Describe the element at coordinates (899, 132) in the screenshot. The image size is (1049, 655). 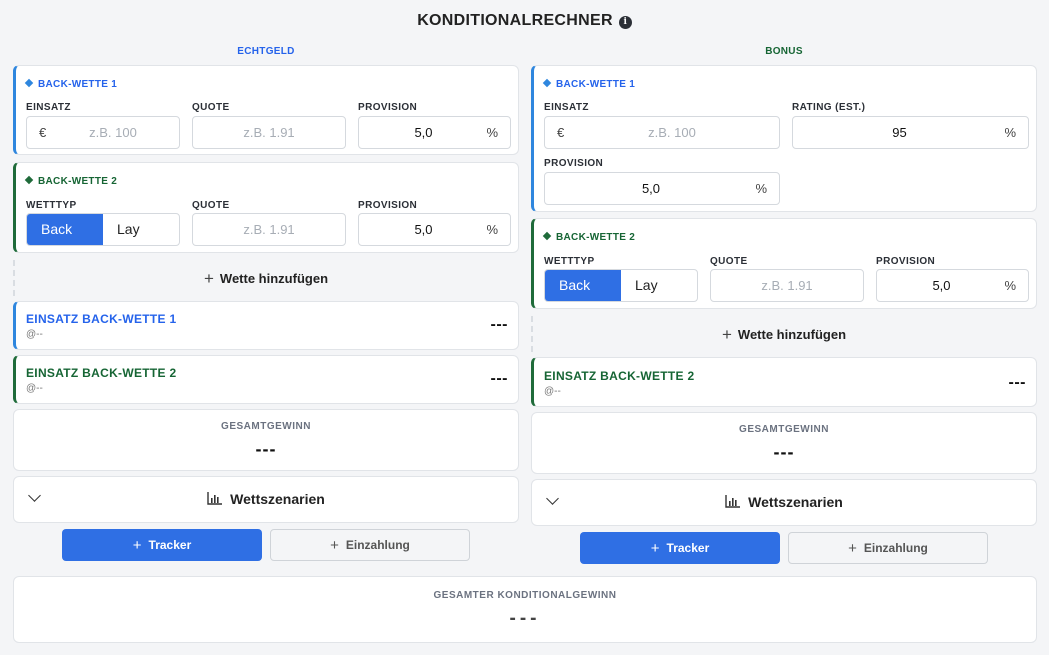
I see `rating-input` at that location.